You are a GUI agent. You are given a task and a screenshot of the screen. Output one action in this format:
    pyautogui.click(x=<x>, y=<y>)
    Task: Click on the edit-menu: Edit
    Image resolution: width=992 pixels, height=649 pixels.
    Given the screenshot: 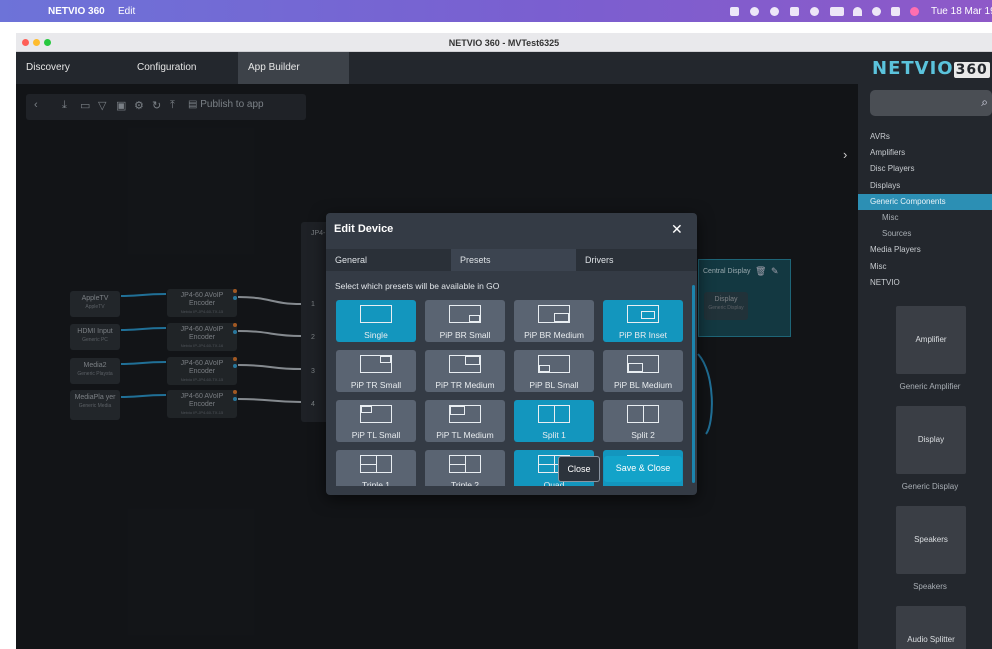 What is the action you would take?
    pyautogui.click(x=126, y=11)
    